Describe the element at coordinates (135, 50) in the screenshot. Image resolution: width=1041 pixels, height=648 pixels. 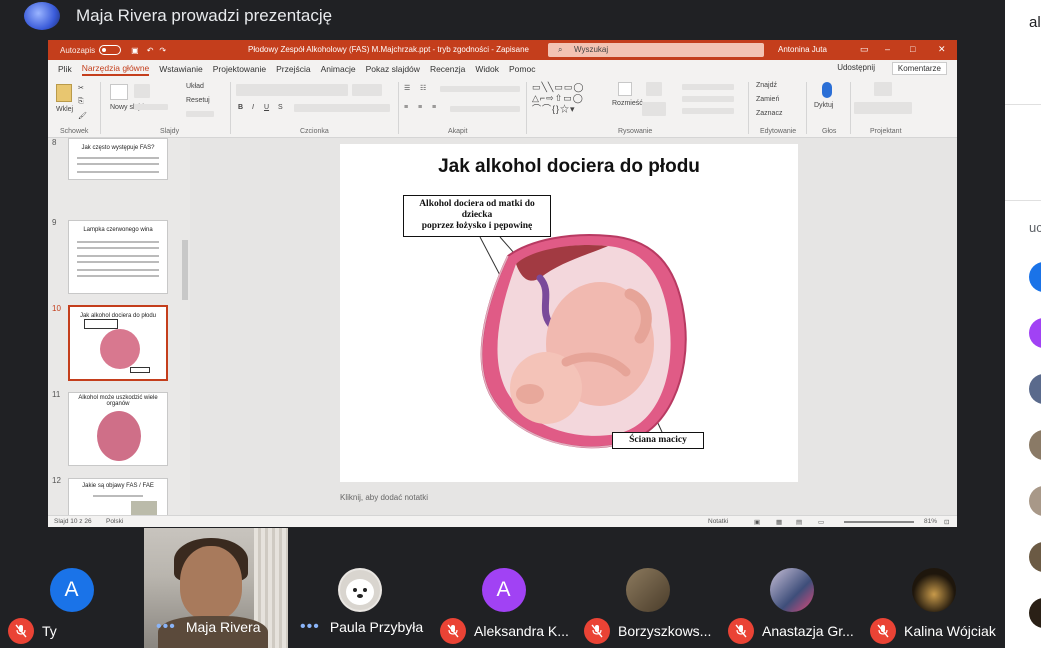
I see `save-icon: ▣` at that location.